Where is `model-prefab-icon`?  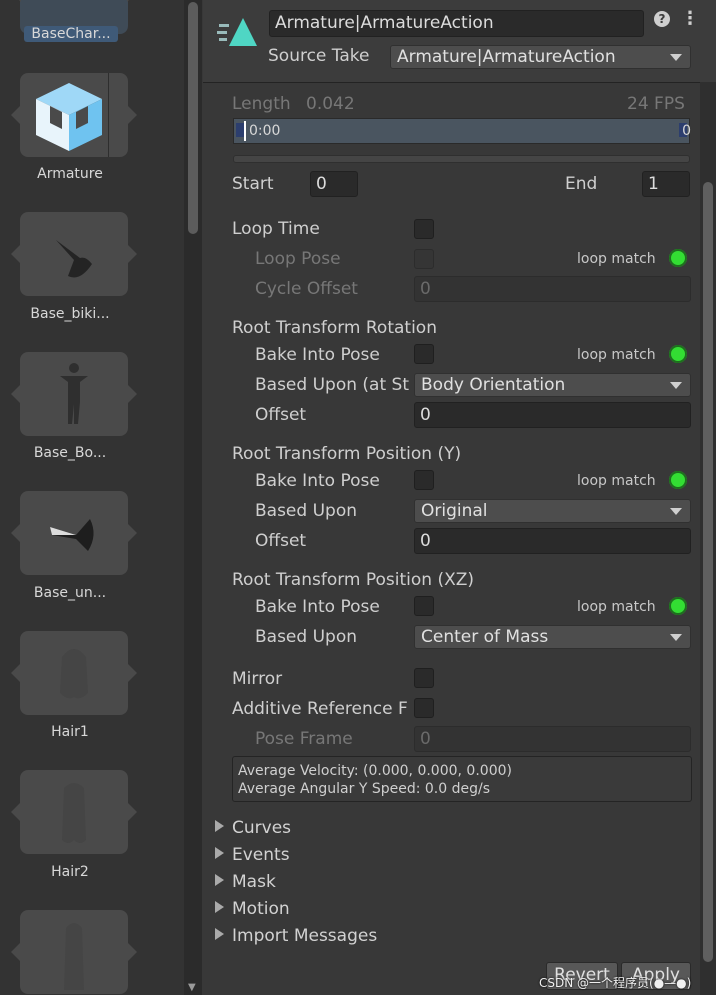 model-prefab-icon is located at coordinates (69, 117).